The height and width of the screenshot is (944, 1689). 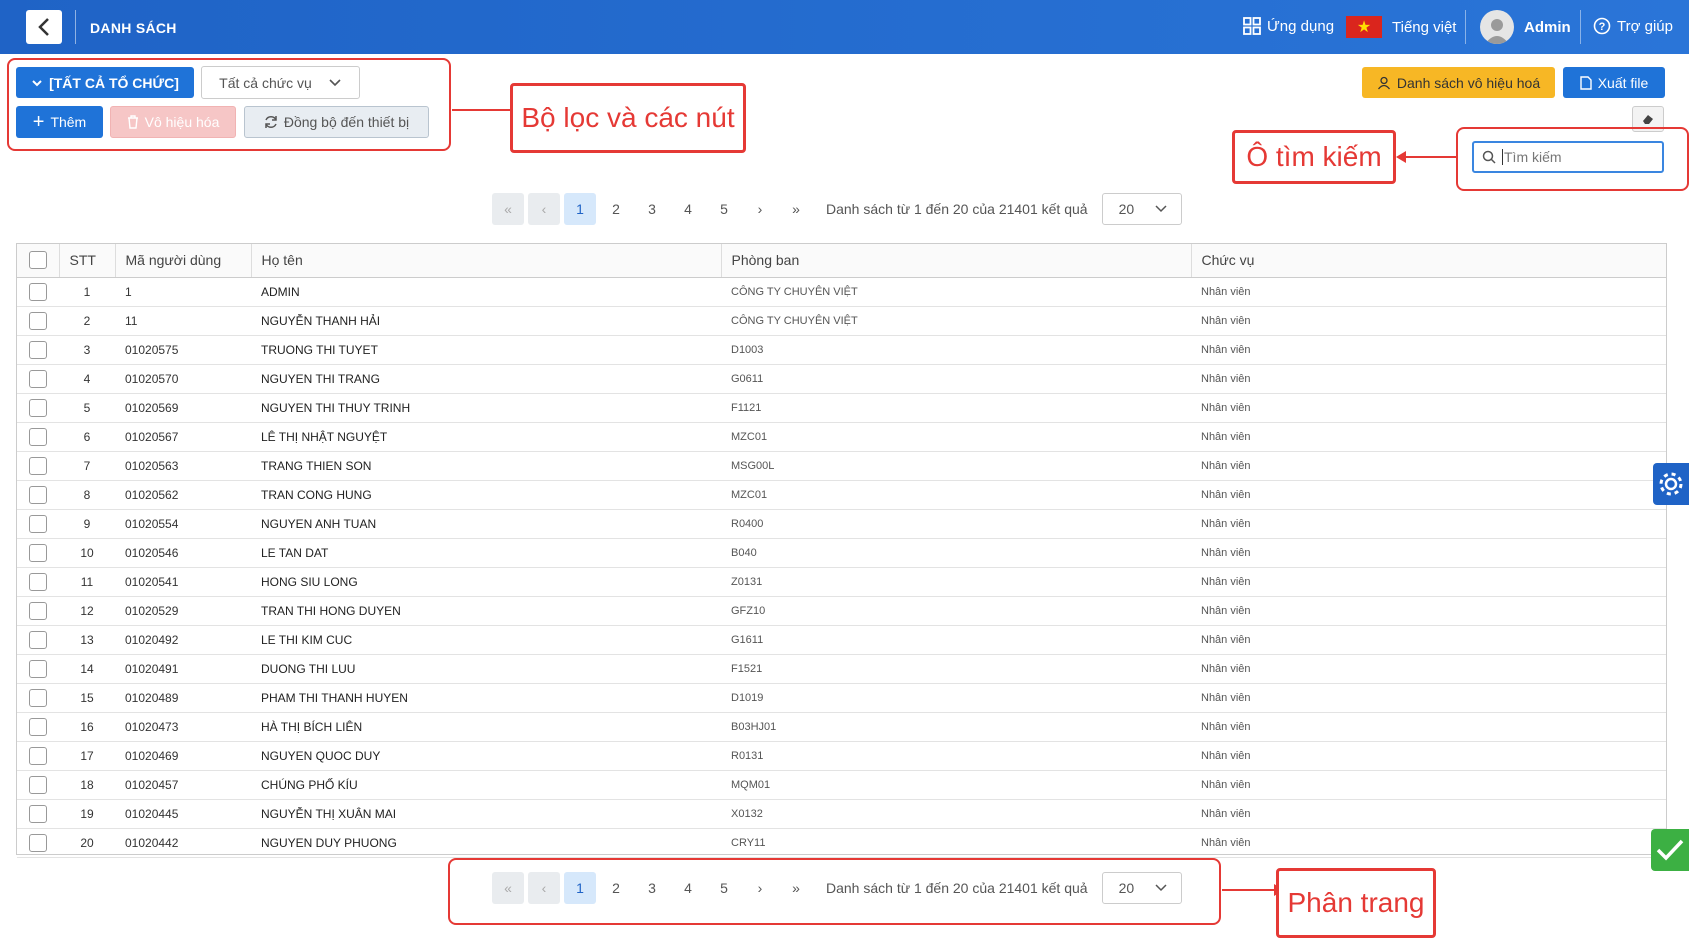 I want to click on table-row: 14 01020491 DUONG THI LUU F1521 Nhân viên, so click(x=841, y=668).